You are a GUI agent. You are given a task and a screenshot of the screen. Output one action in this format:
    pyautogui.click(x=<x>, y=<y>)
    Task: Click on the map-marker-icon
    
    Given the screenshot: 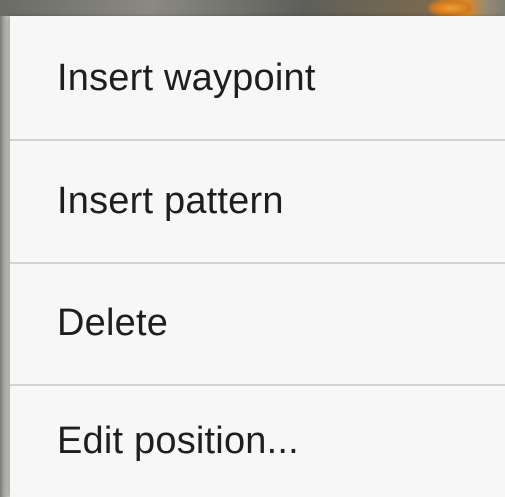 What is the action you would take?
    pyautogui.click(x=451, y=8)
    